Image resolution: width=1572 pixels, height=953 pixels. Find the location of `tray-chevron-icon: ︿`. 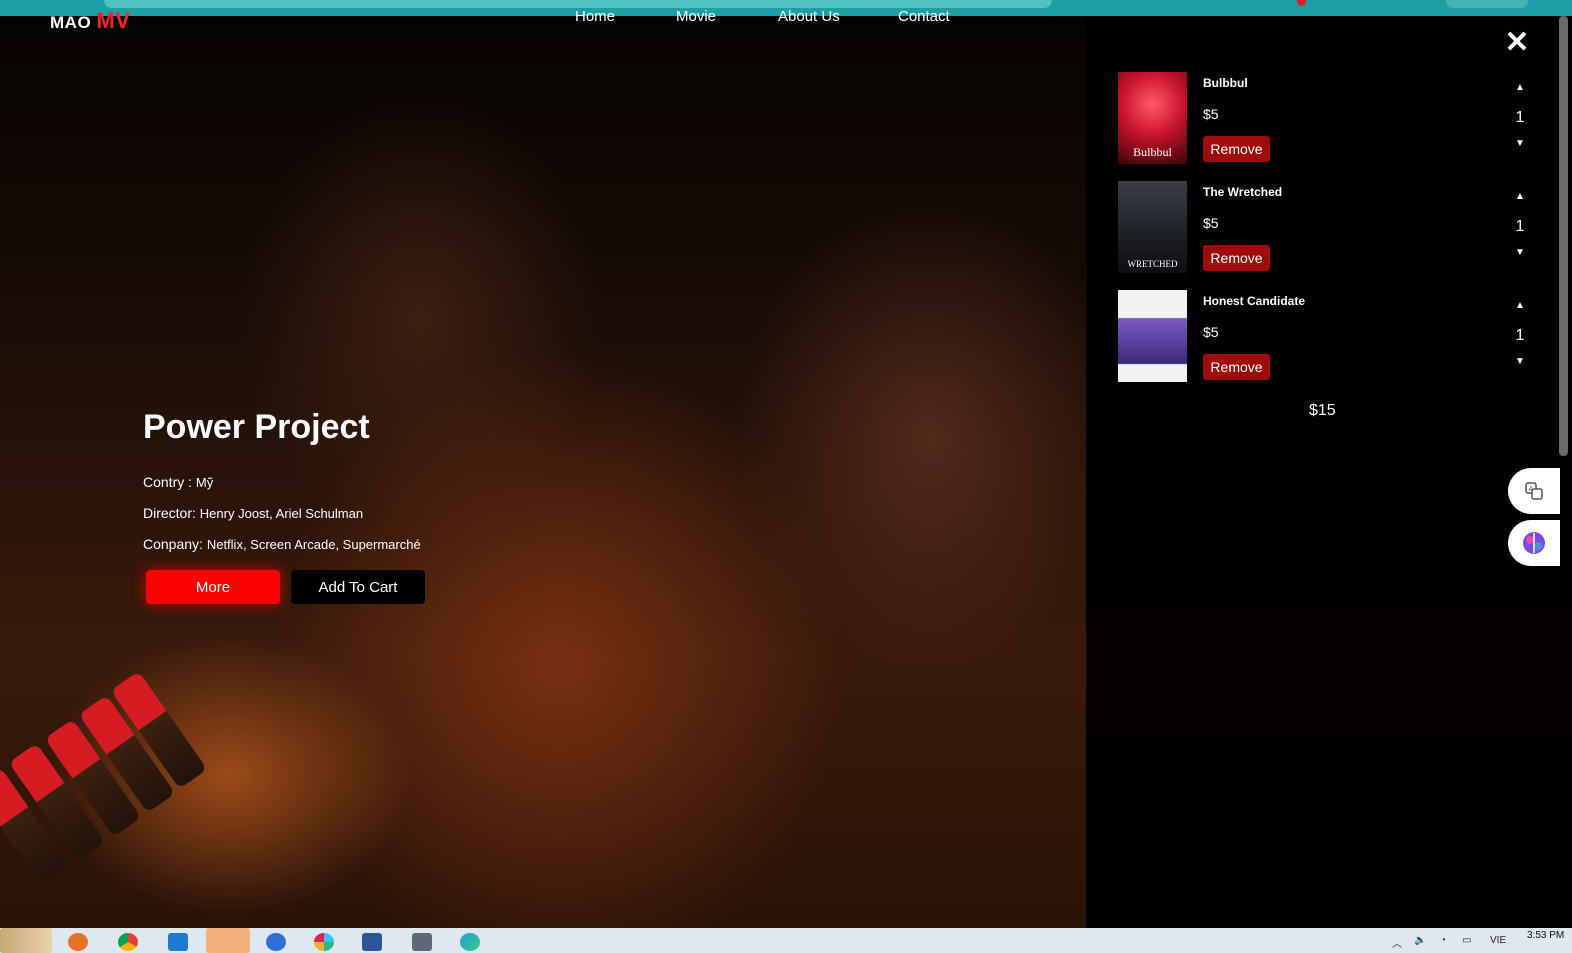

tray-chevron-icon: ︿ is located at coordinates (1397, 942).